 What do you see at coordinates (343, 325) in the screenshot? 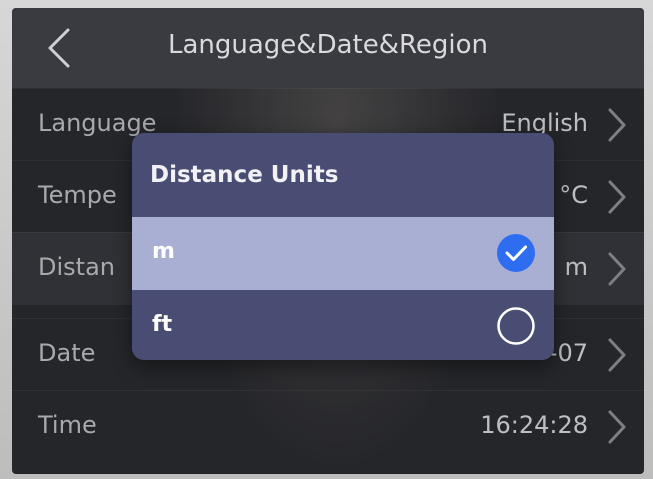
I see `option-feet: ft` at bounding box center [343, 325].